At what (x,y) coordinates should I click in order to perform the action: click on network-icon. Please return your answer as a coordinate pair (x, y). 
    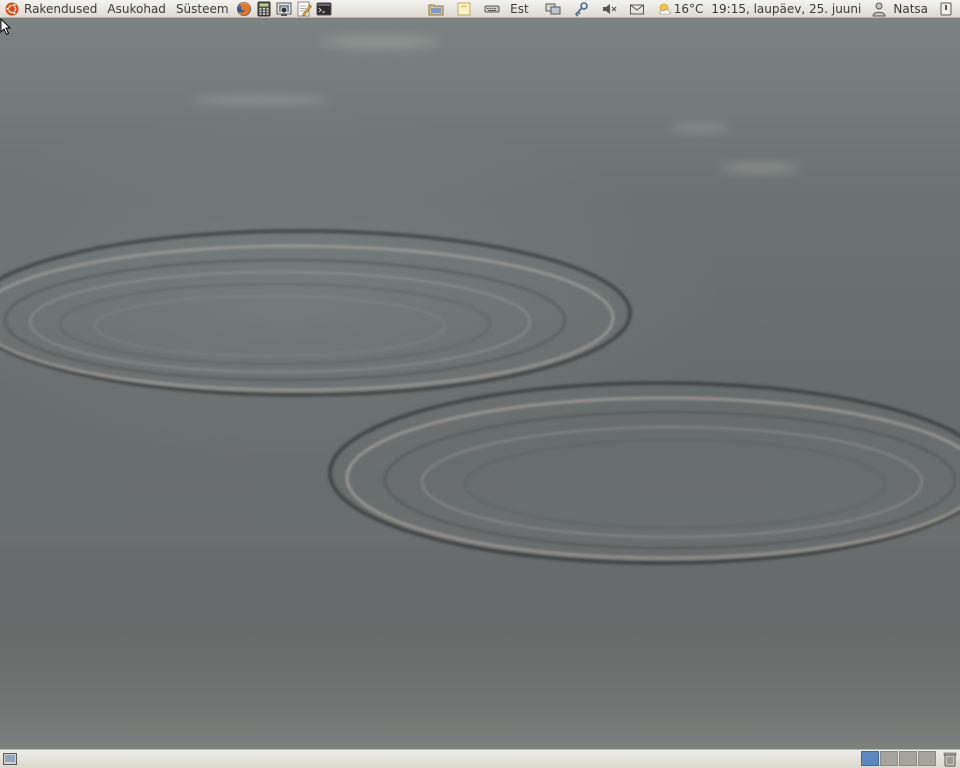
    Looking at the image, I should click on (553, 8).